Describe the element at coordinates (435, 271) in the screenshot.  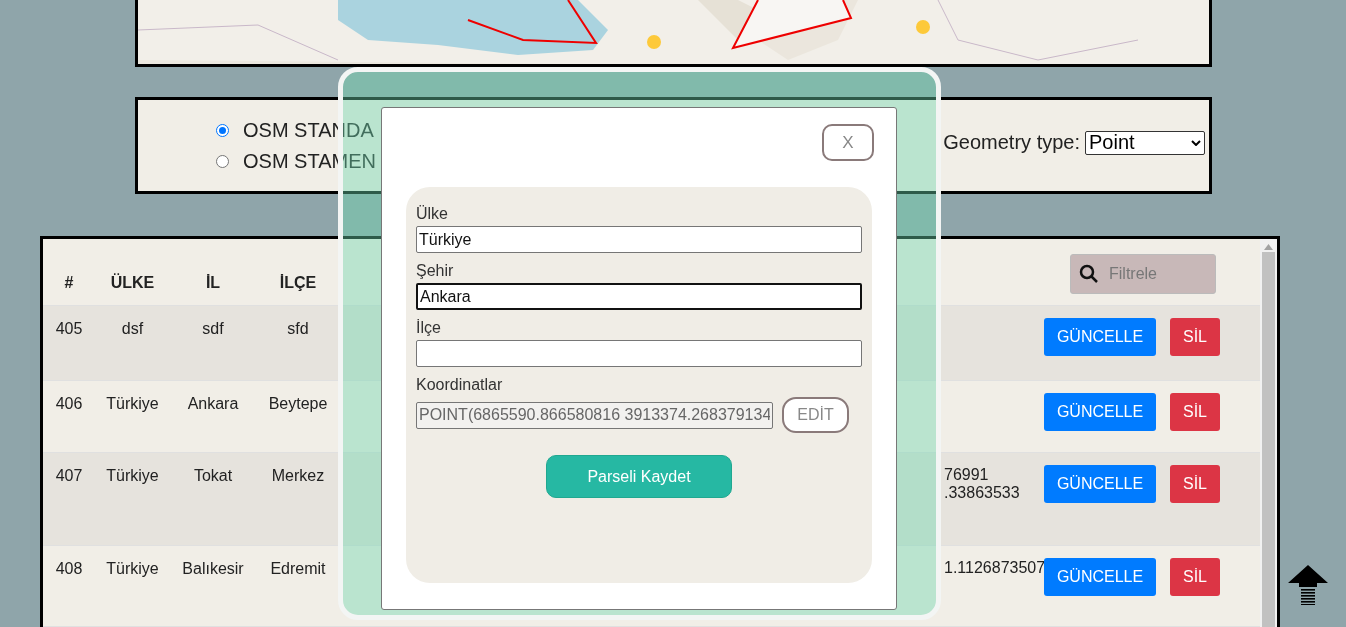
I see `field-label: Şehir` at that location.